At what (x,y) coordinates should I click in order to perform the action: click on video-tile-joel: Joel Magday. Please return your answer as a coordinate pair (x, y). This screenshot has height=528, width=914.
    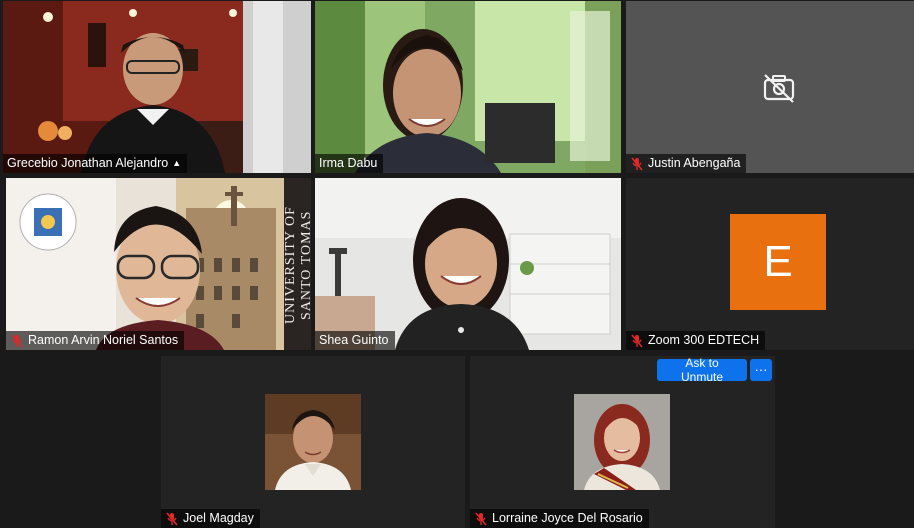
    Looking at the image, I should click on (313, 442).